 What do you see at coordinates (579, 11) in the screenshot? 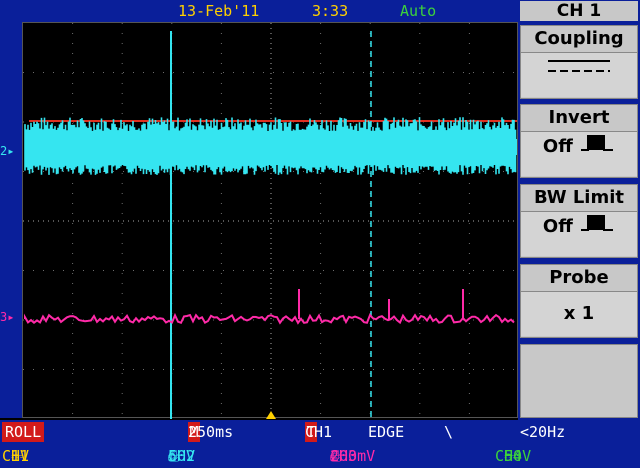
I see `menu-title: CH 1` at bounding box center [579, 11].